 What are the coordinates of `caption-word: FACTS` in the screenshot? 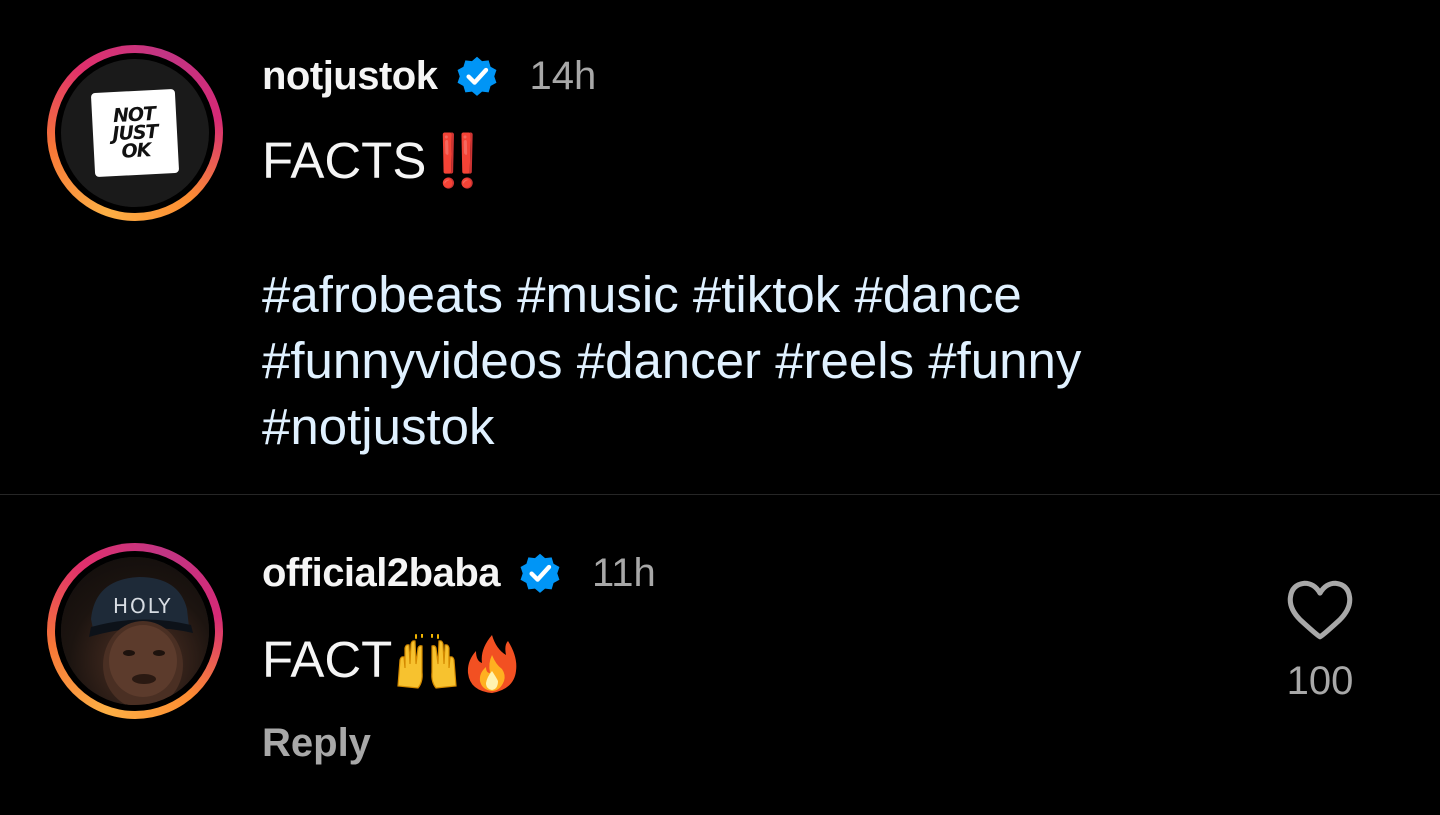 It's located at (344, 160).